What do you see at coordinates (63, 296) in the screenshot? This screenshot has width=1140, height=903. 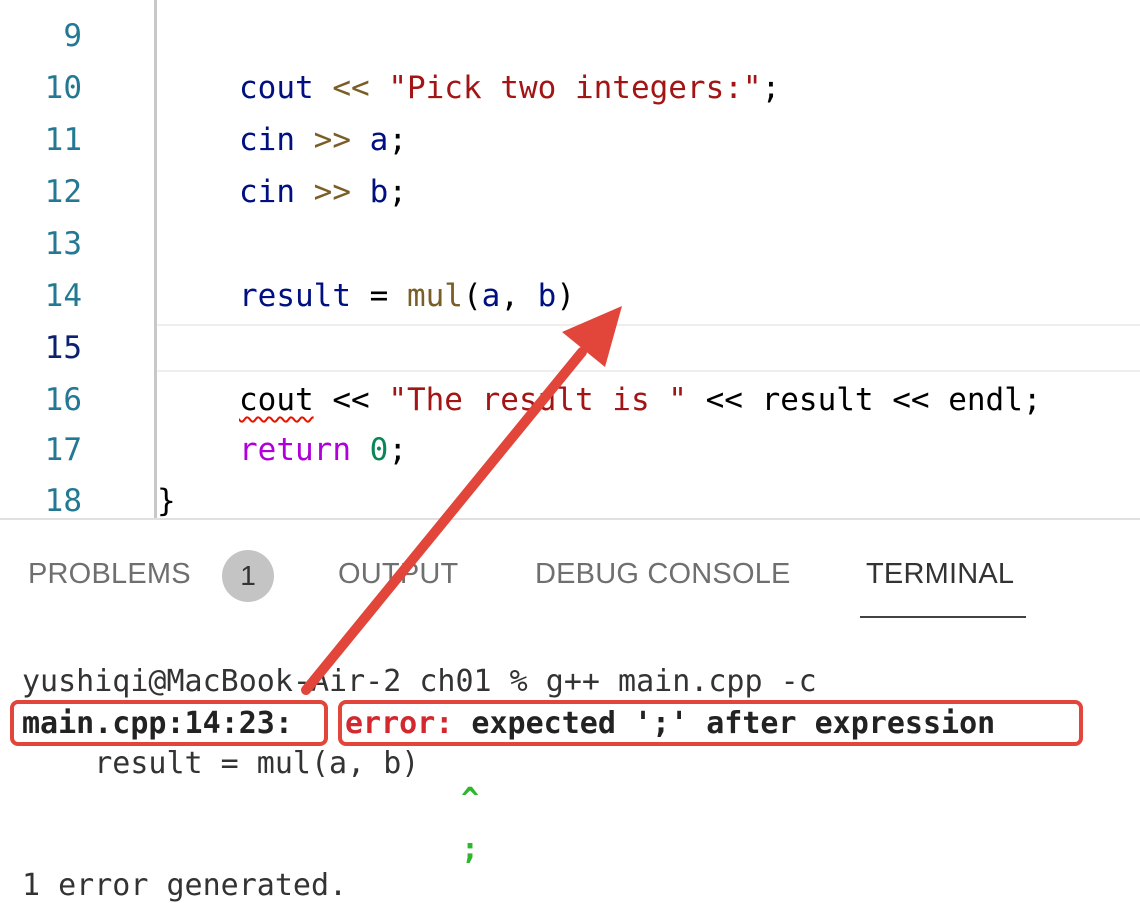 I see `line-number: 14` at bounding box center [63, 296].